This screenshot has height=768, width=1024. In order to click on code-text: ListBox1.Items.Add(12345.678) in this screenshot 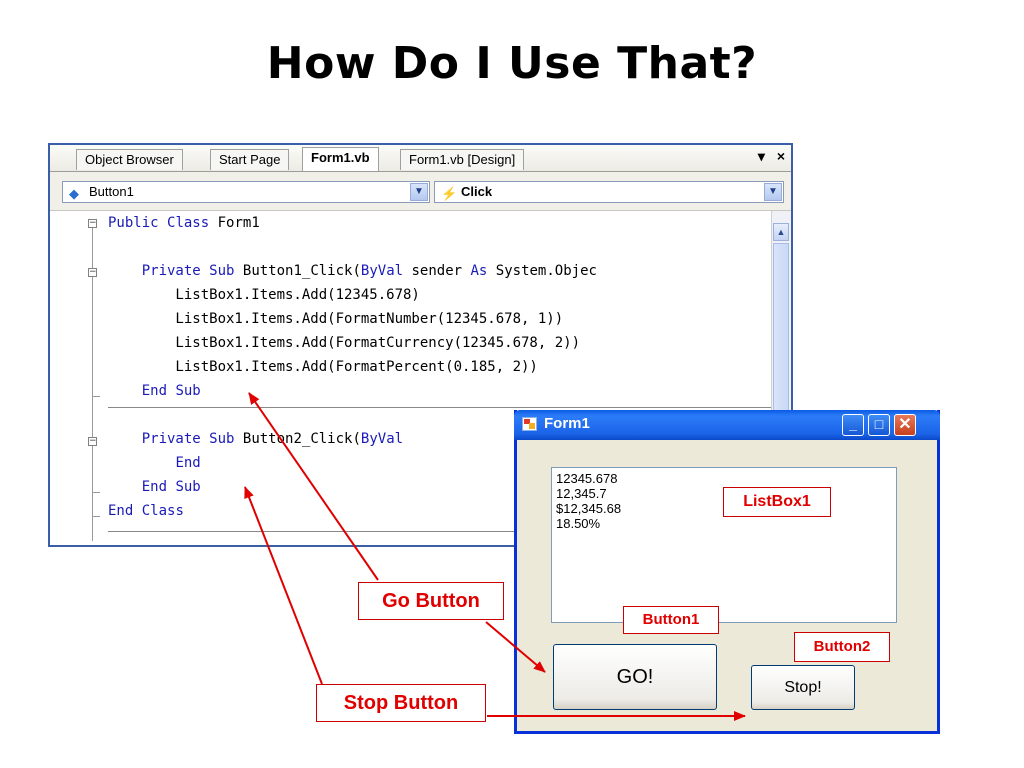, I will do `click(264, 295)`.